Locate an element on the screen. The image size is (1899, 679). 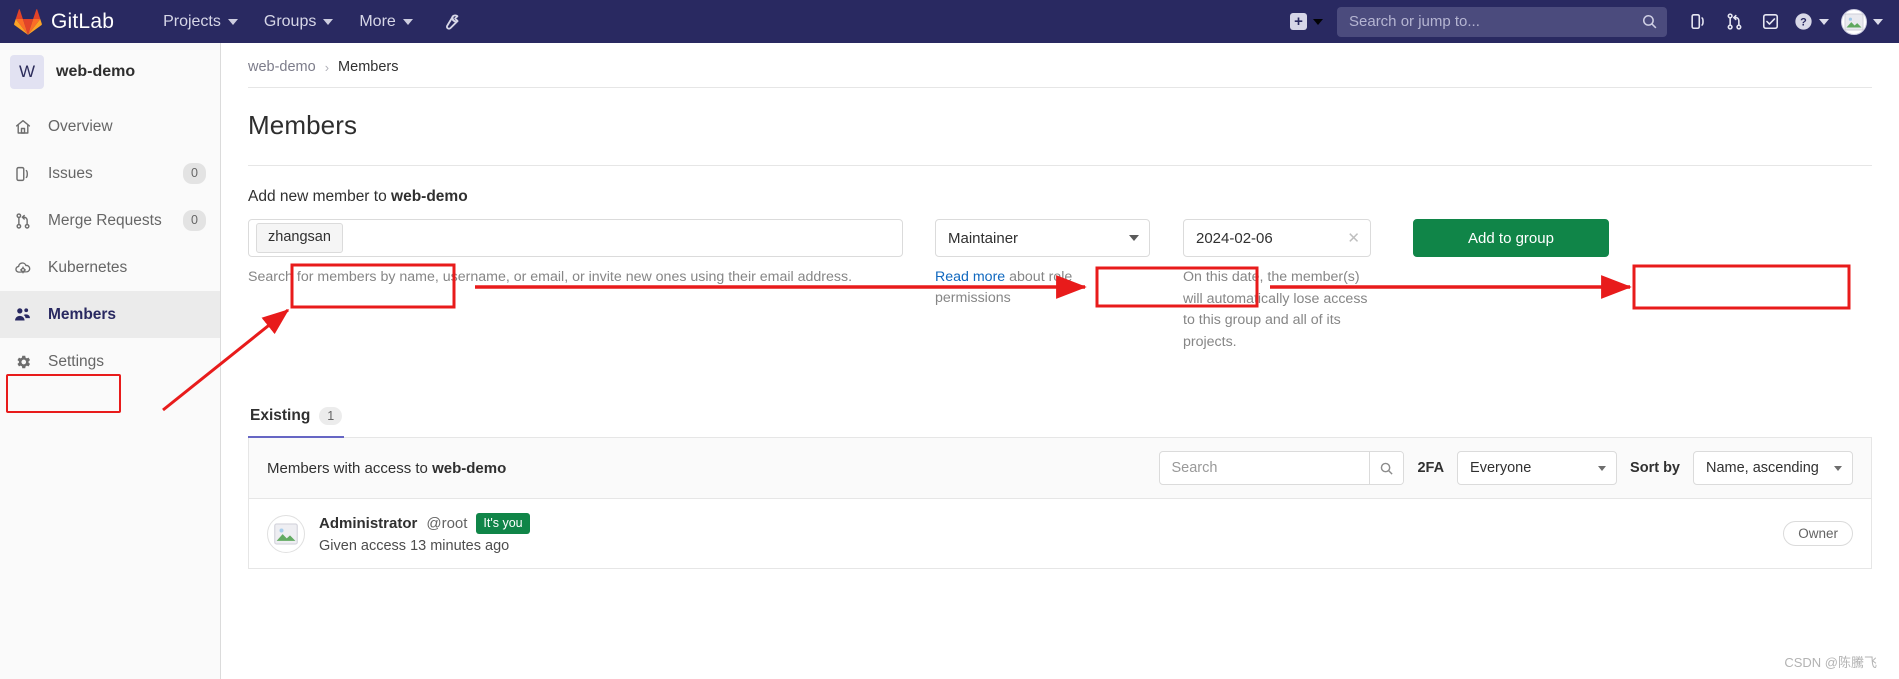
nav-item-projects: Projects is located at coordinates (200, 22).